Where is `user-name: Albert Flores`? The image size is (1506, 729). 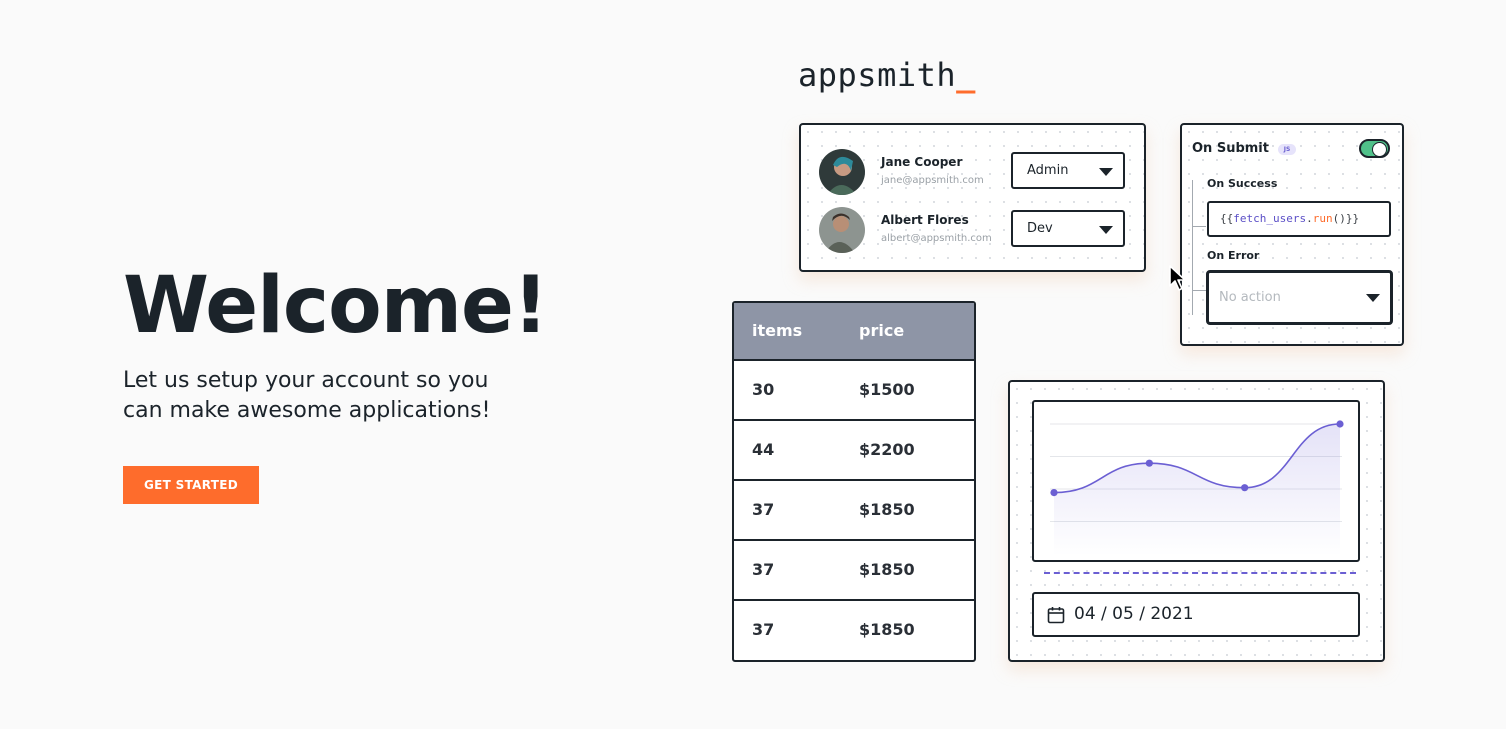
user-name: Albert Flores is located at coordinates (925, 220).